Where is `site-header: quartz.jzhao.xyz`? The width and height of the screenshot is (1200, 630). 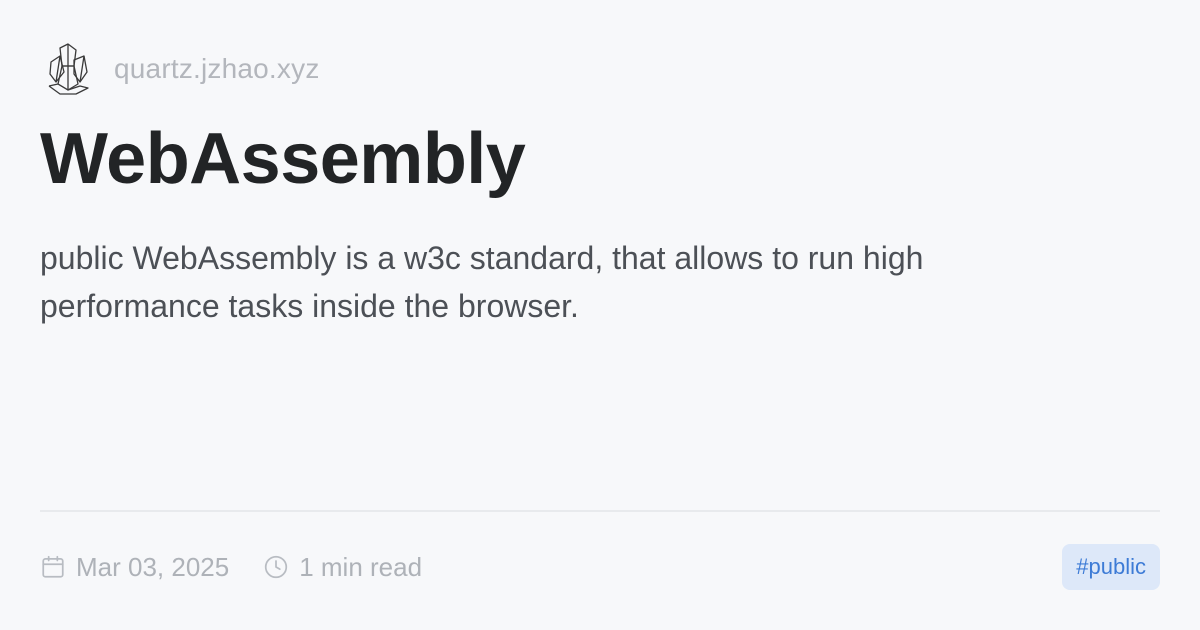
site-header: quartz.jzhao.xyz is located at coordinates (183, 69).